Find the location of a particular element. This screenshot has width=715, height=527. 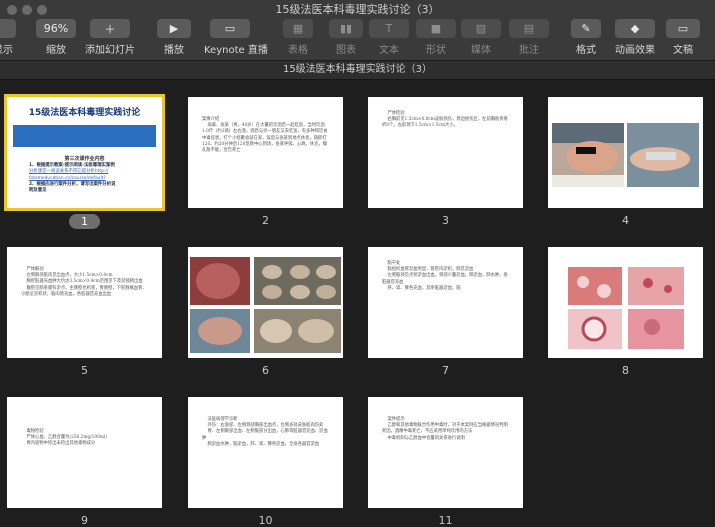

slide-number-label: 4 is located at coordinates (625, 220).